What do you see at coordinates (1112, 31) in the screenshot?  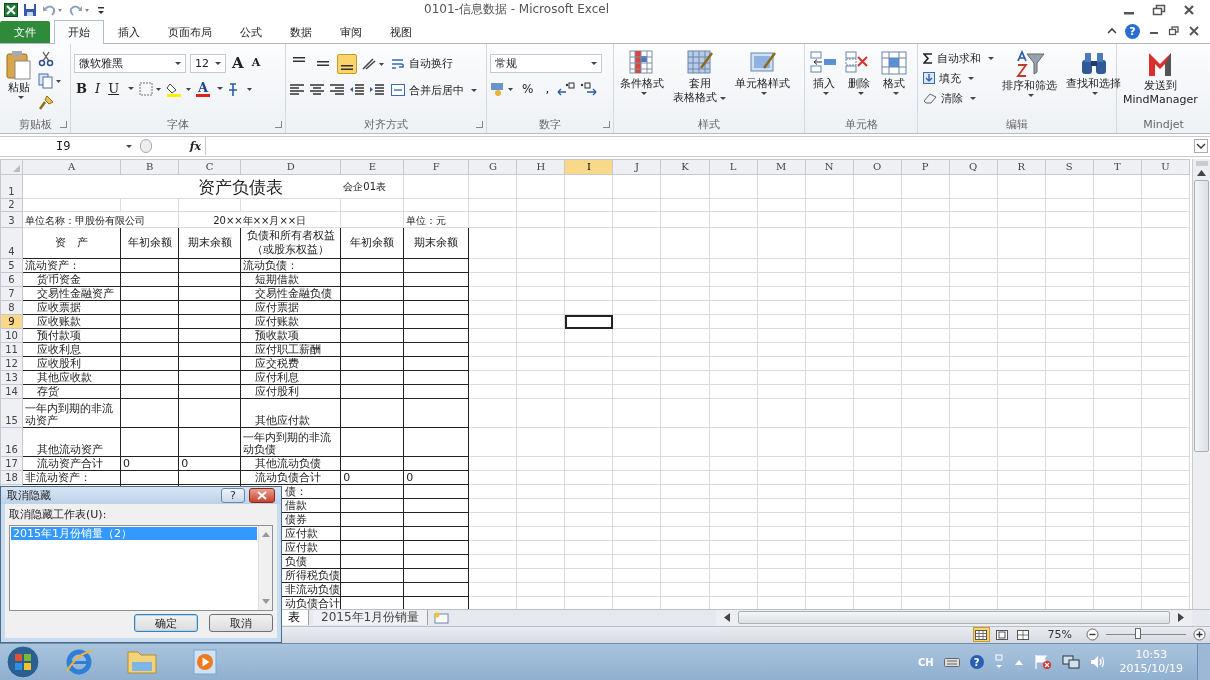 I see `collapse-ribbon-icon` at bounding box center [1112, 31].